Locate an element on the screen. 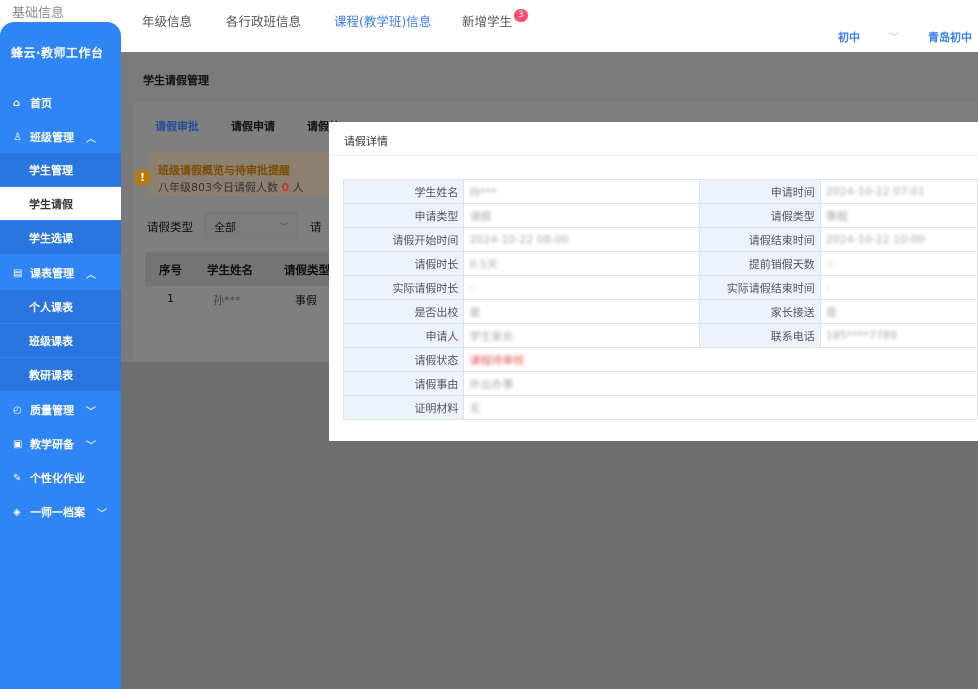 This screenshot has width=978, height=689. tab-grade-info: 年级信息 is located at coordinates (167, 20).